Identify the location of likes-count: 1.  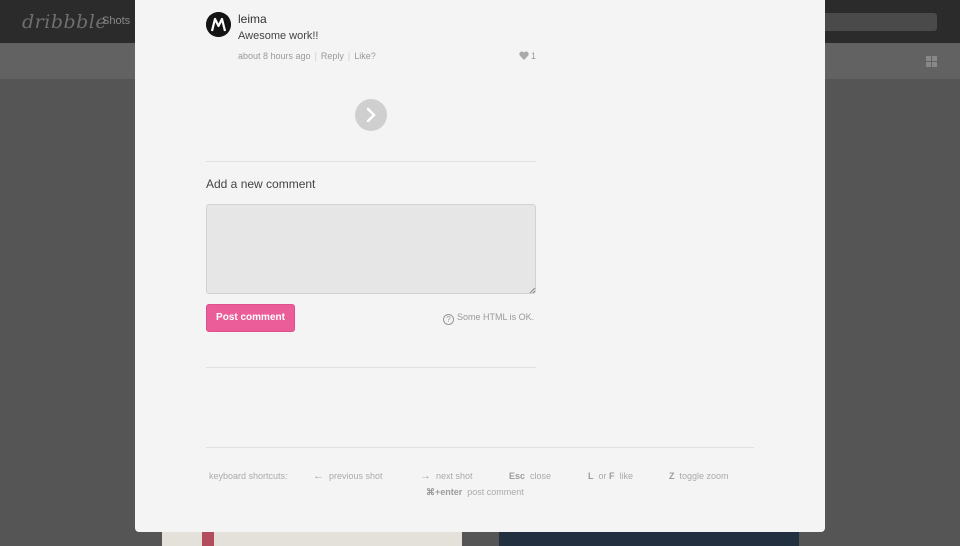
(534, 56).